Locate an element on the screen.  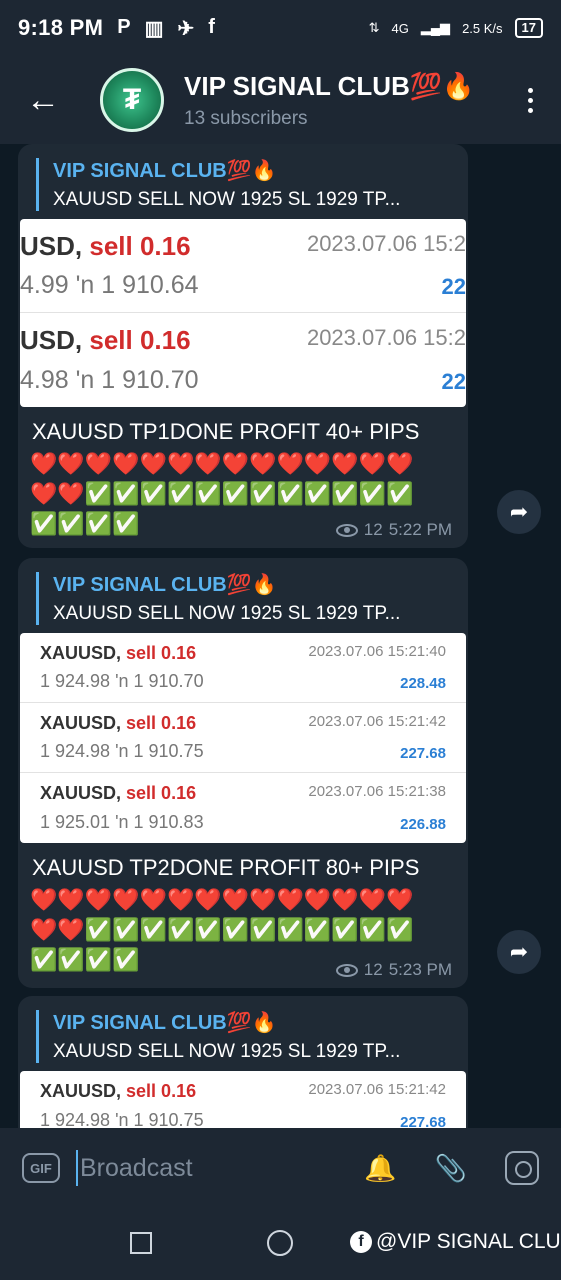
battery-icon: 17 is located at coordinates (528, 28).